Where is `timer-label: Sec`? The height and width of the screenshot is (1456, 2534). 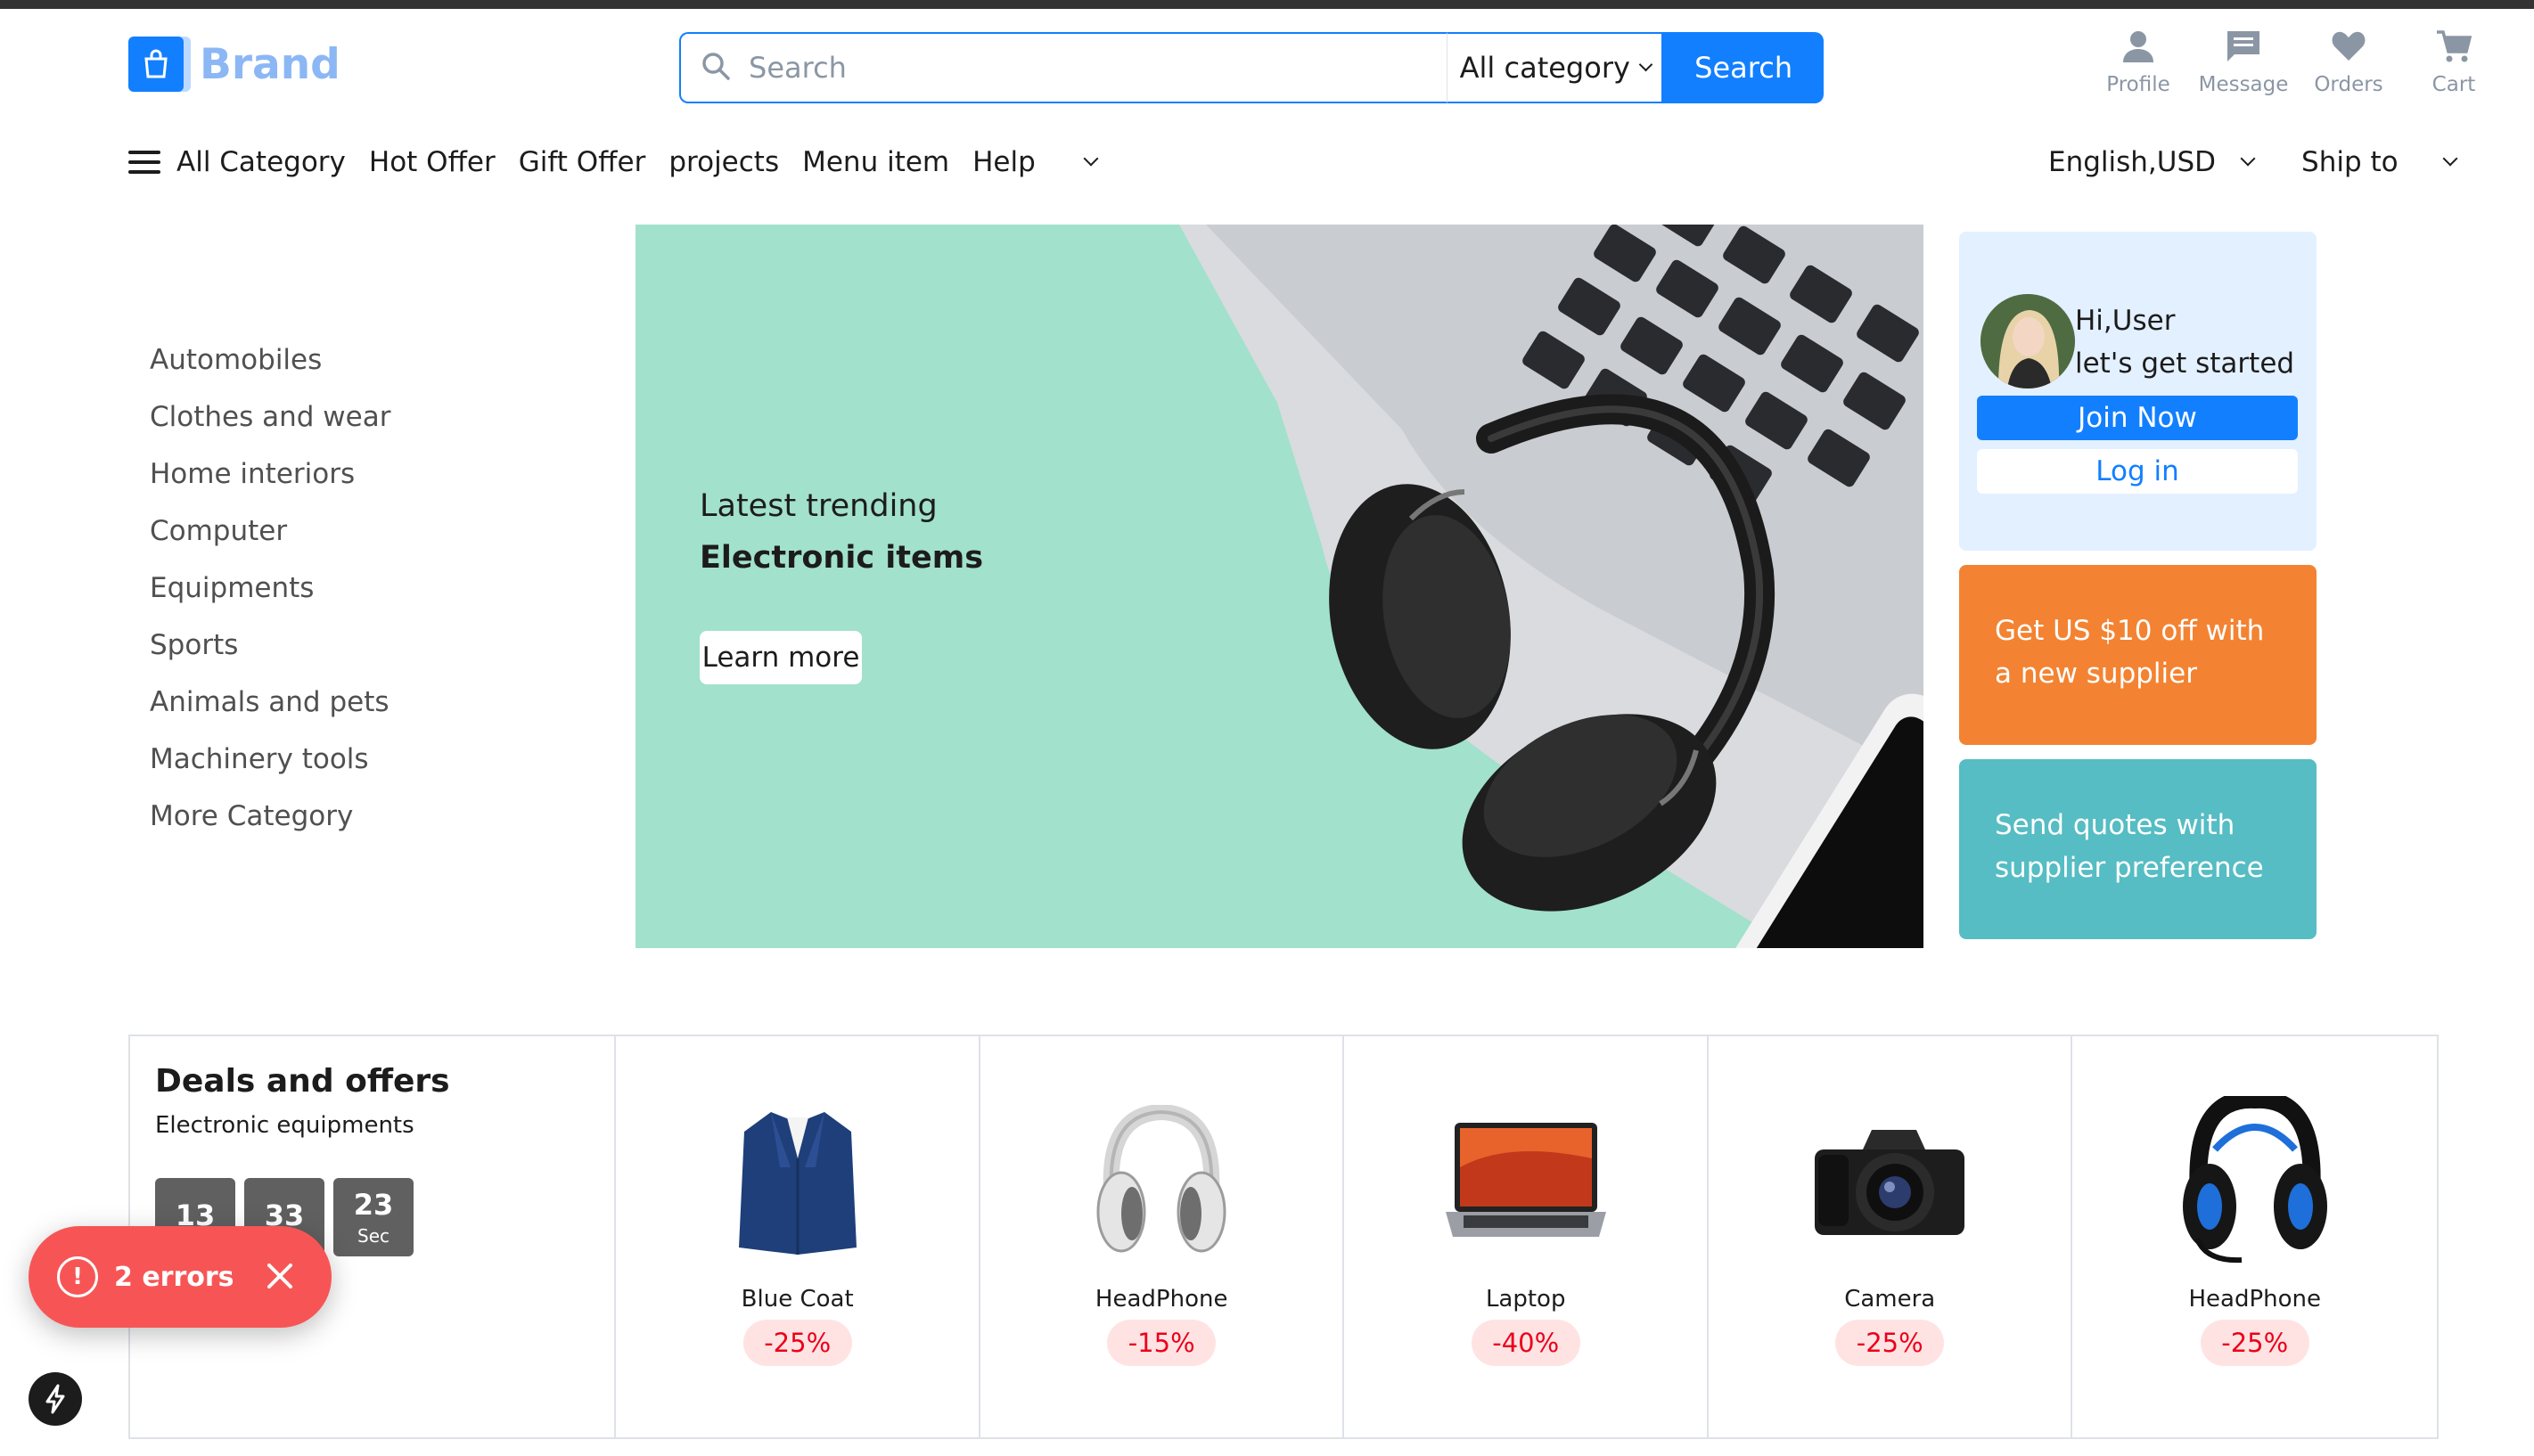
timer-label: Sec is located at coordinates (374, 1236).